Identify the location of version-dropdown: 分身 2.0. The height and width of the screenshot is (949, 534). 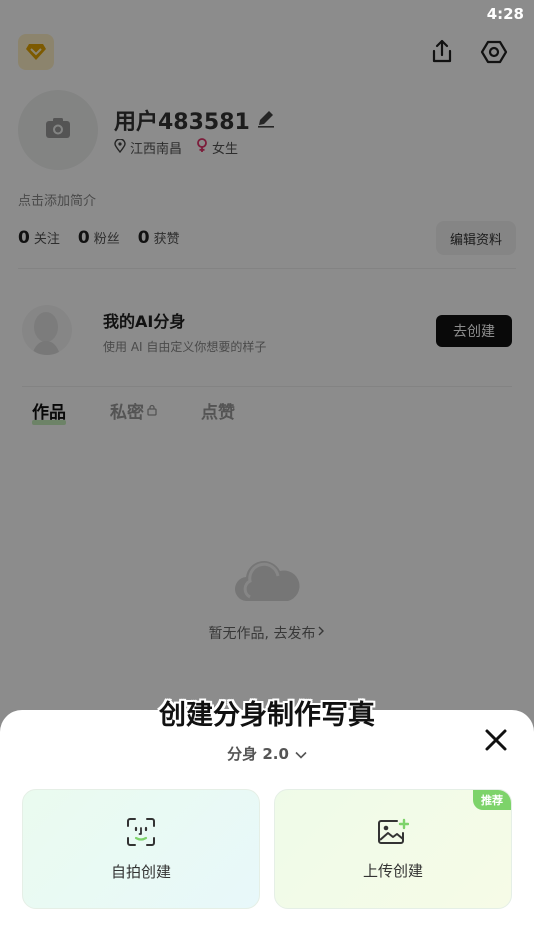
(267, 753).